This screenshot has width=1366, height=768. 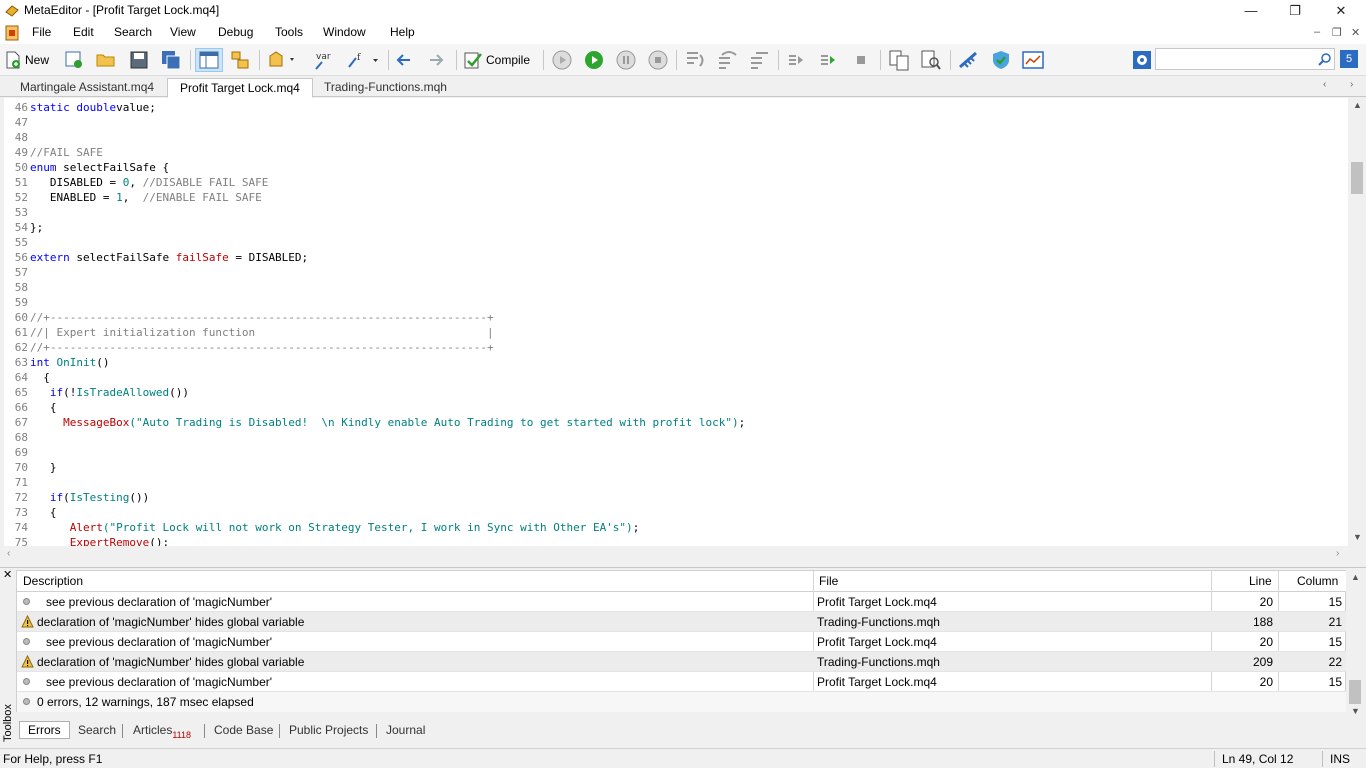 What do you see at coordinates (1355, 692) in the screenshot?
I see `grid-scroll-thumb` at bounding box center [1355, 692].